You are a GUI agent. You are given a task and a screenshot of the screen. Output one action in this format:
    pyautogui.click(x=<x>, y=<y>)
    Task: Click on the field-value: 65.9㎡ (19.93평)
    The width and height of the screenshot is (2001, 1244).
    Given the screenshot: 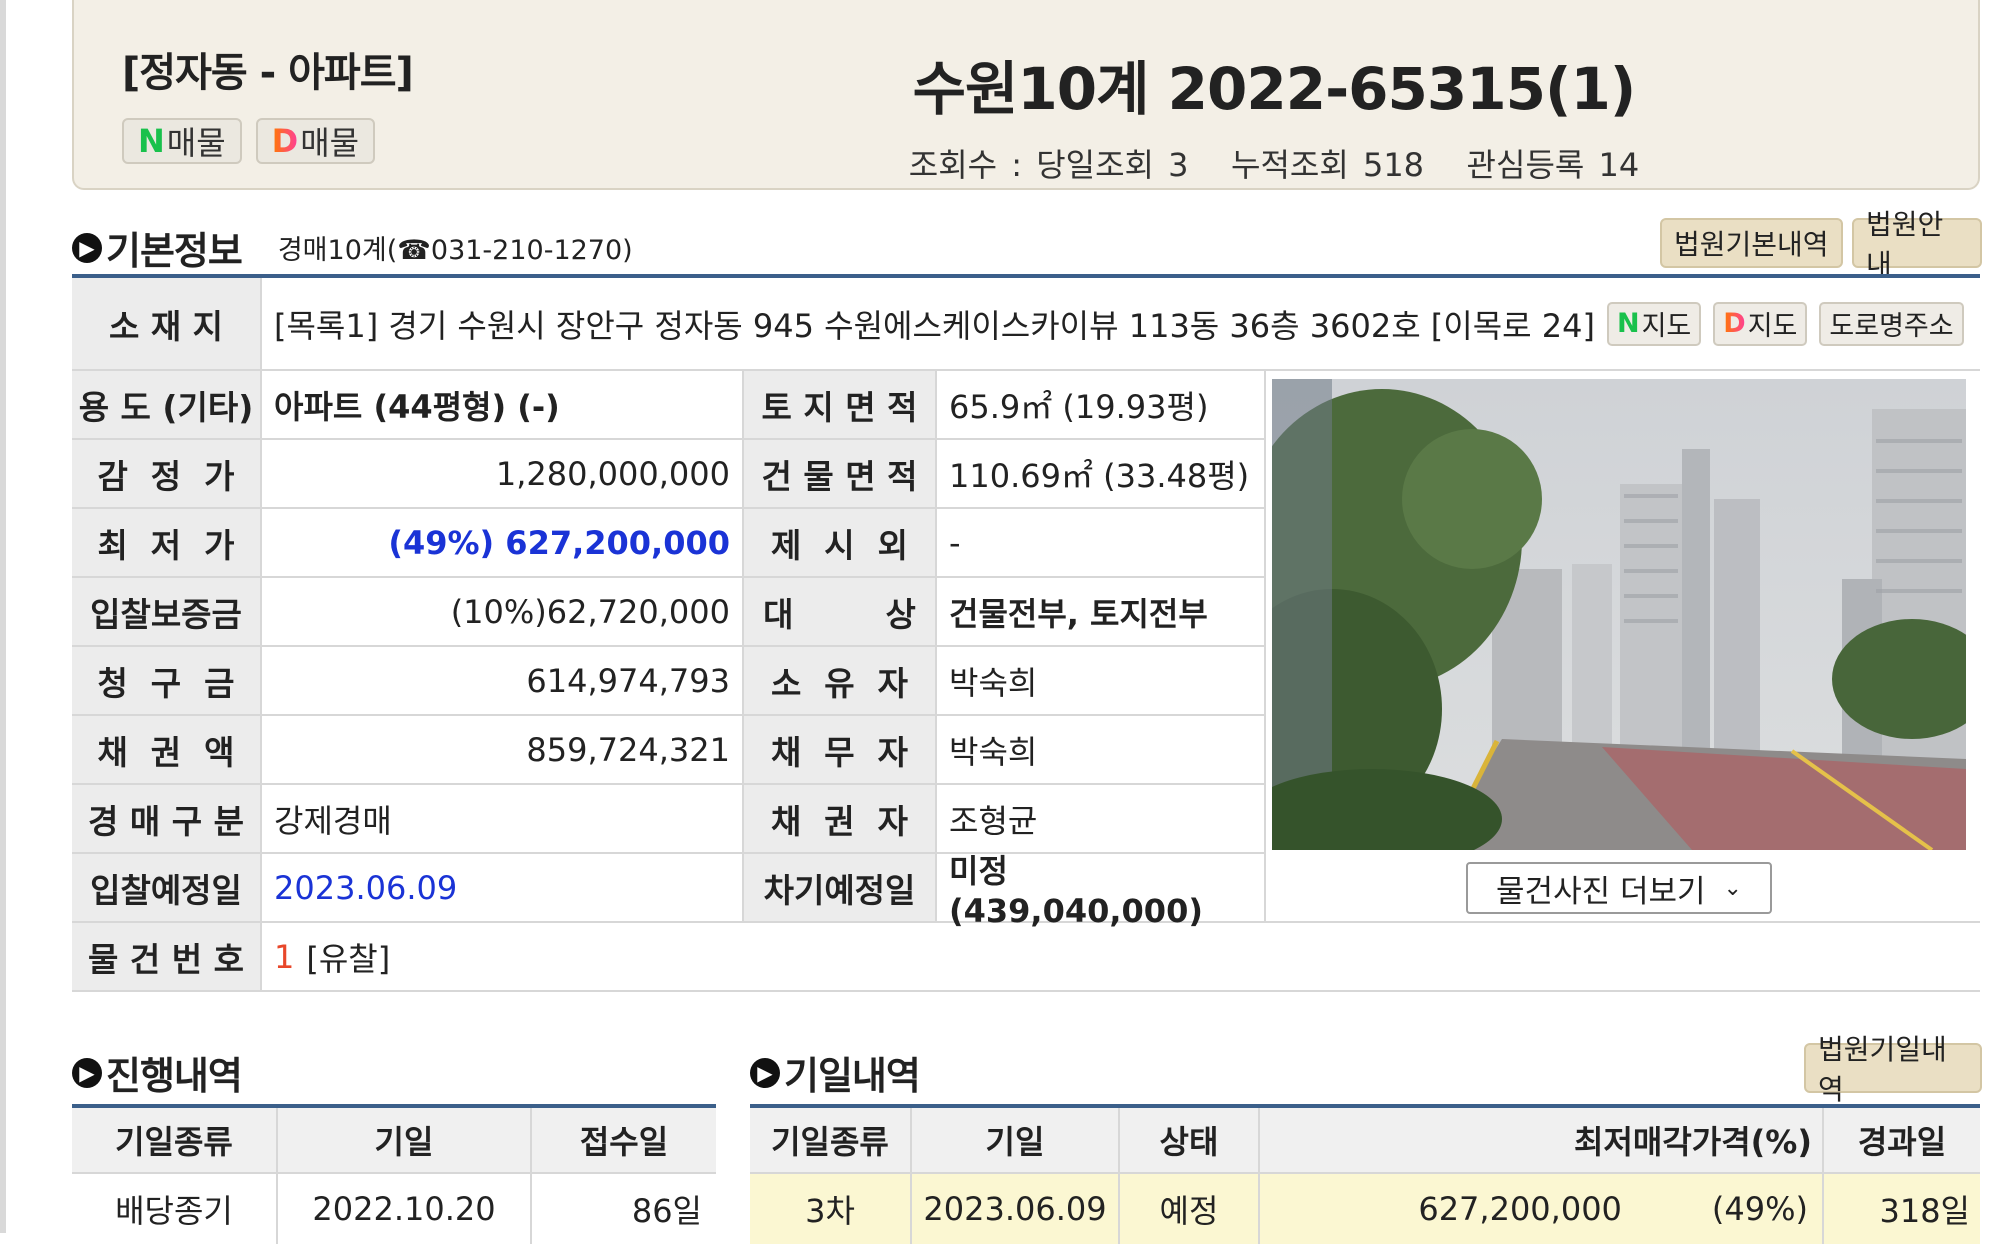 What is the action you would take?
    pyautogui.click(x=1079, y=406)
    